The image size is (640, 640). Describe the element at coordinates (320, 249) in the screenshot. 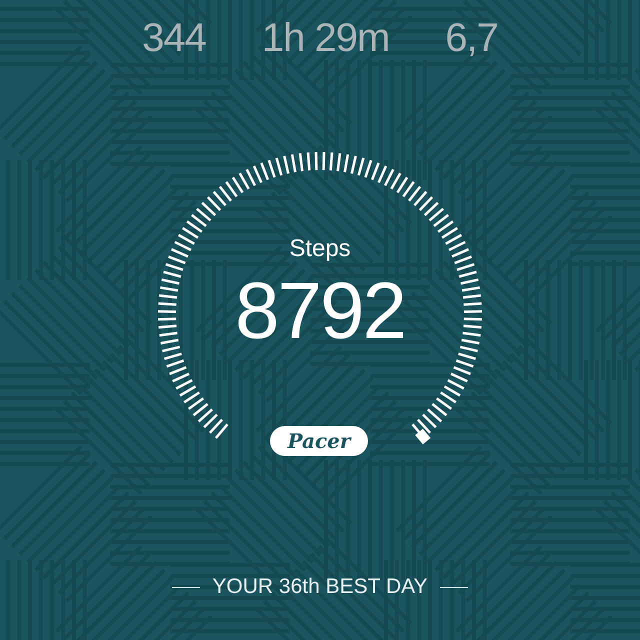

I see `gauge-label: Steps` at that location.